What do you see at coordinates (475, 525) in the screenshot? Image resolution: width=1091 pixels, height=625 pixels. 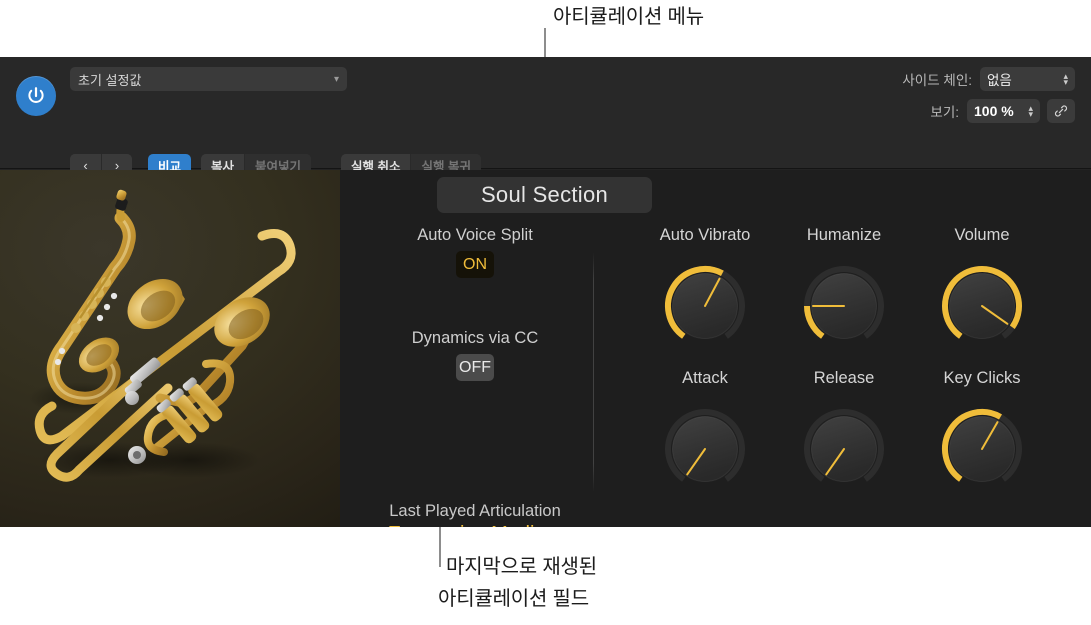 I see `last-played-value: Expressive Medium` at bounding box center [475, 525].